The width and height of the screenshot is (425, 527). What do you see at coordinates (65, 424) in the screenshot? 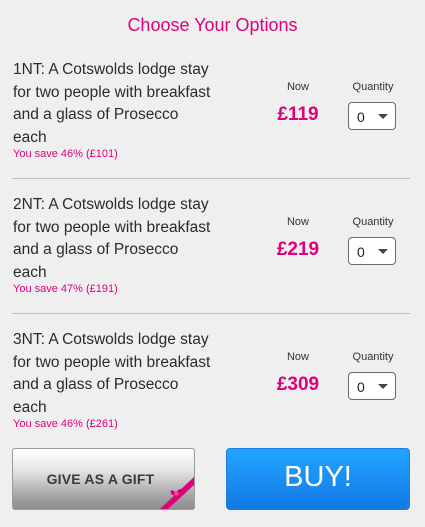
I see `option-savings: You save 46% (£261)` at bounding box center [65, 424].